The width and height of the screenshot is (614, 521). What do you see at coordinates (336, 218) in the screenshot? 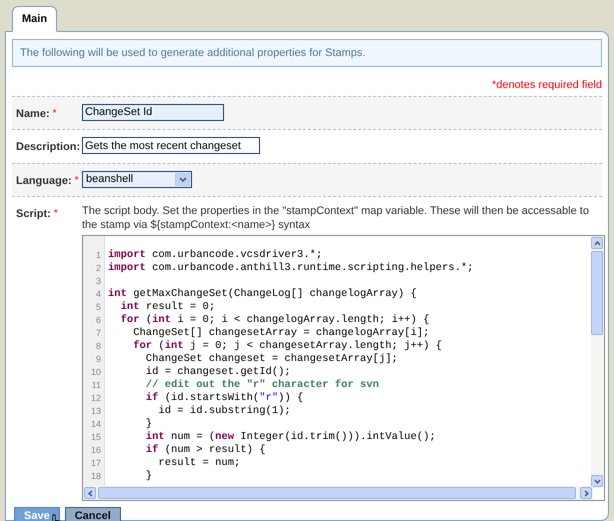
I see `help-text: The script body. Set the properties in the "stampContext" map variable. These will then be accessable to the stamp via ${stampContext:<name>} syntax` at bounding box center [336, 218].